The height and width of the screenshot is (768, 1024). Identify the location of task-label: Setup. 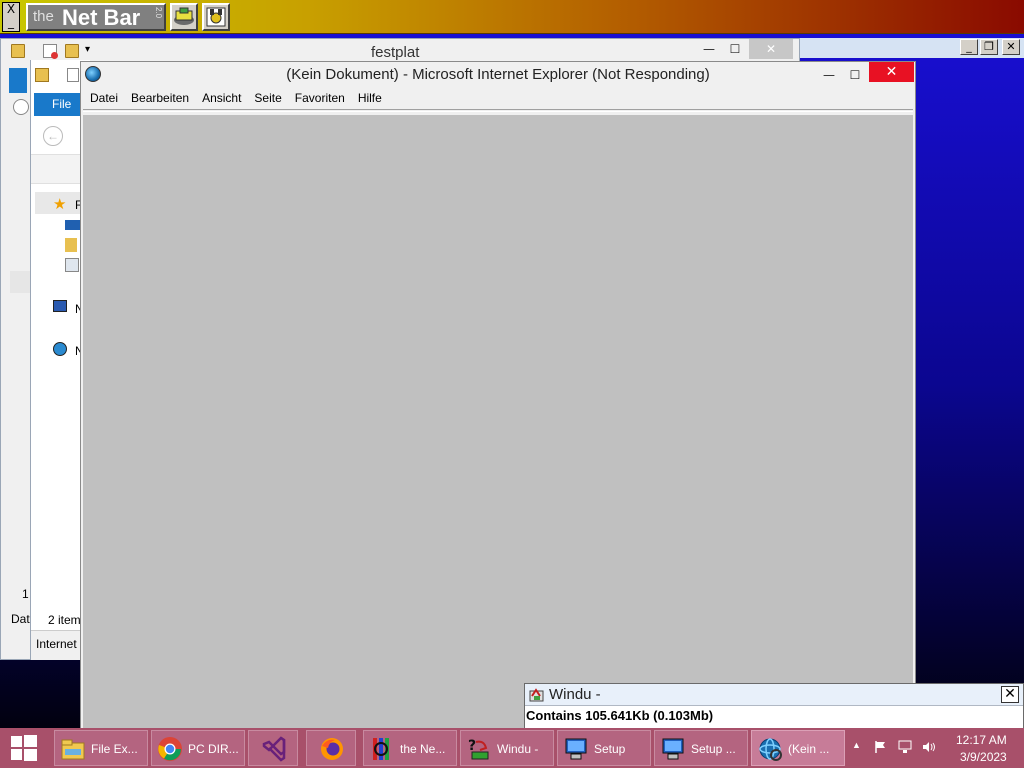
(610, 749).